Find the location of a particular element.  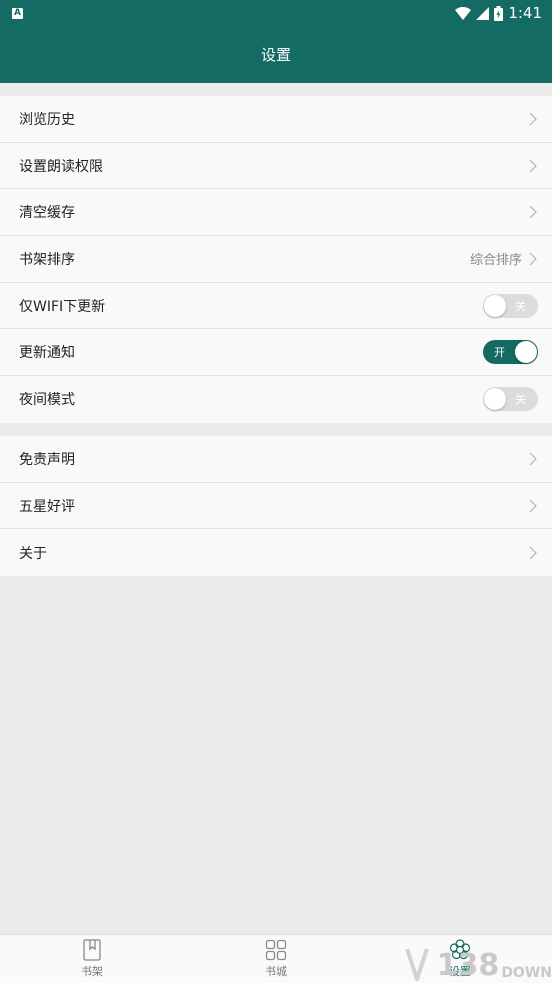

night-mode-toggle: 关 is located at coordinates (510, 399).